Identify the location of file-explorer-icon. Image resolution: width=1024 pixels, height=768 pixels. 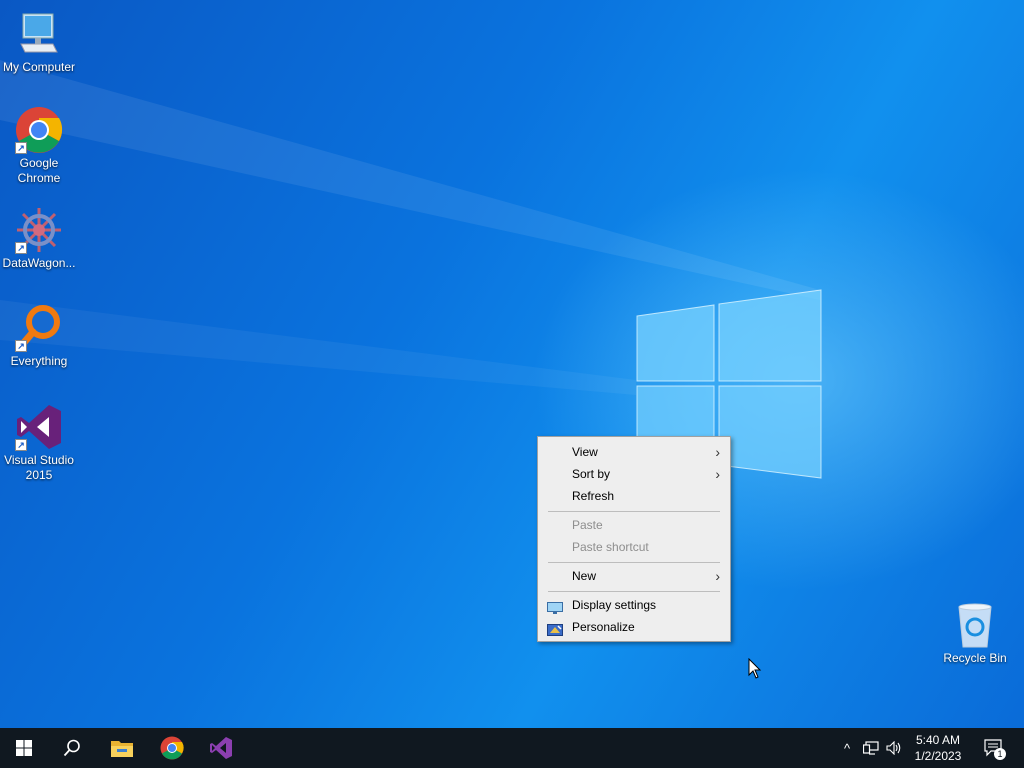
(122, 749).